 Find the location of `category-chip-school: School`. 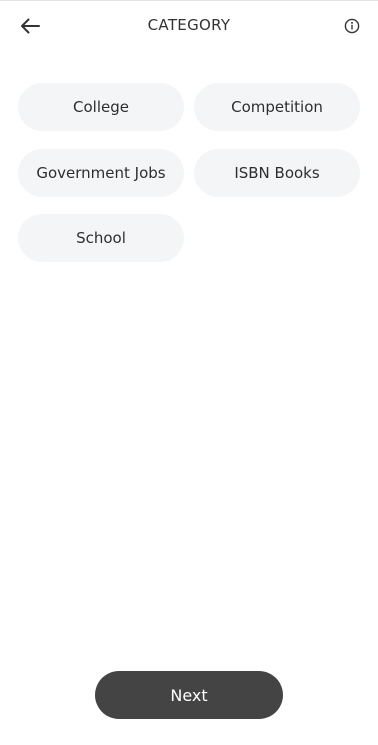

category-chip-school: School is located at coordinates (101, 238).